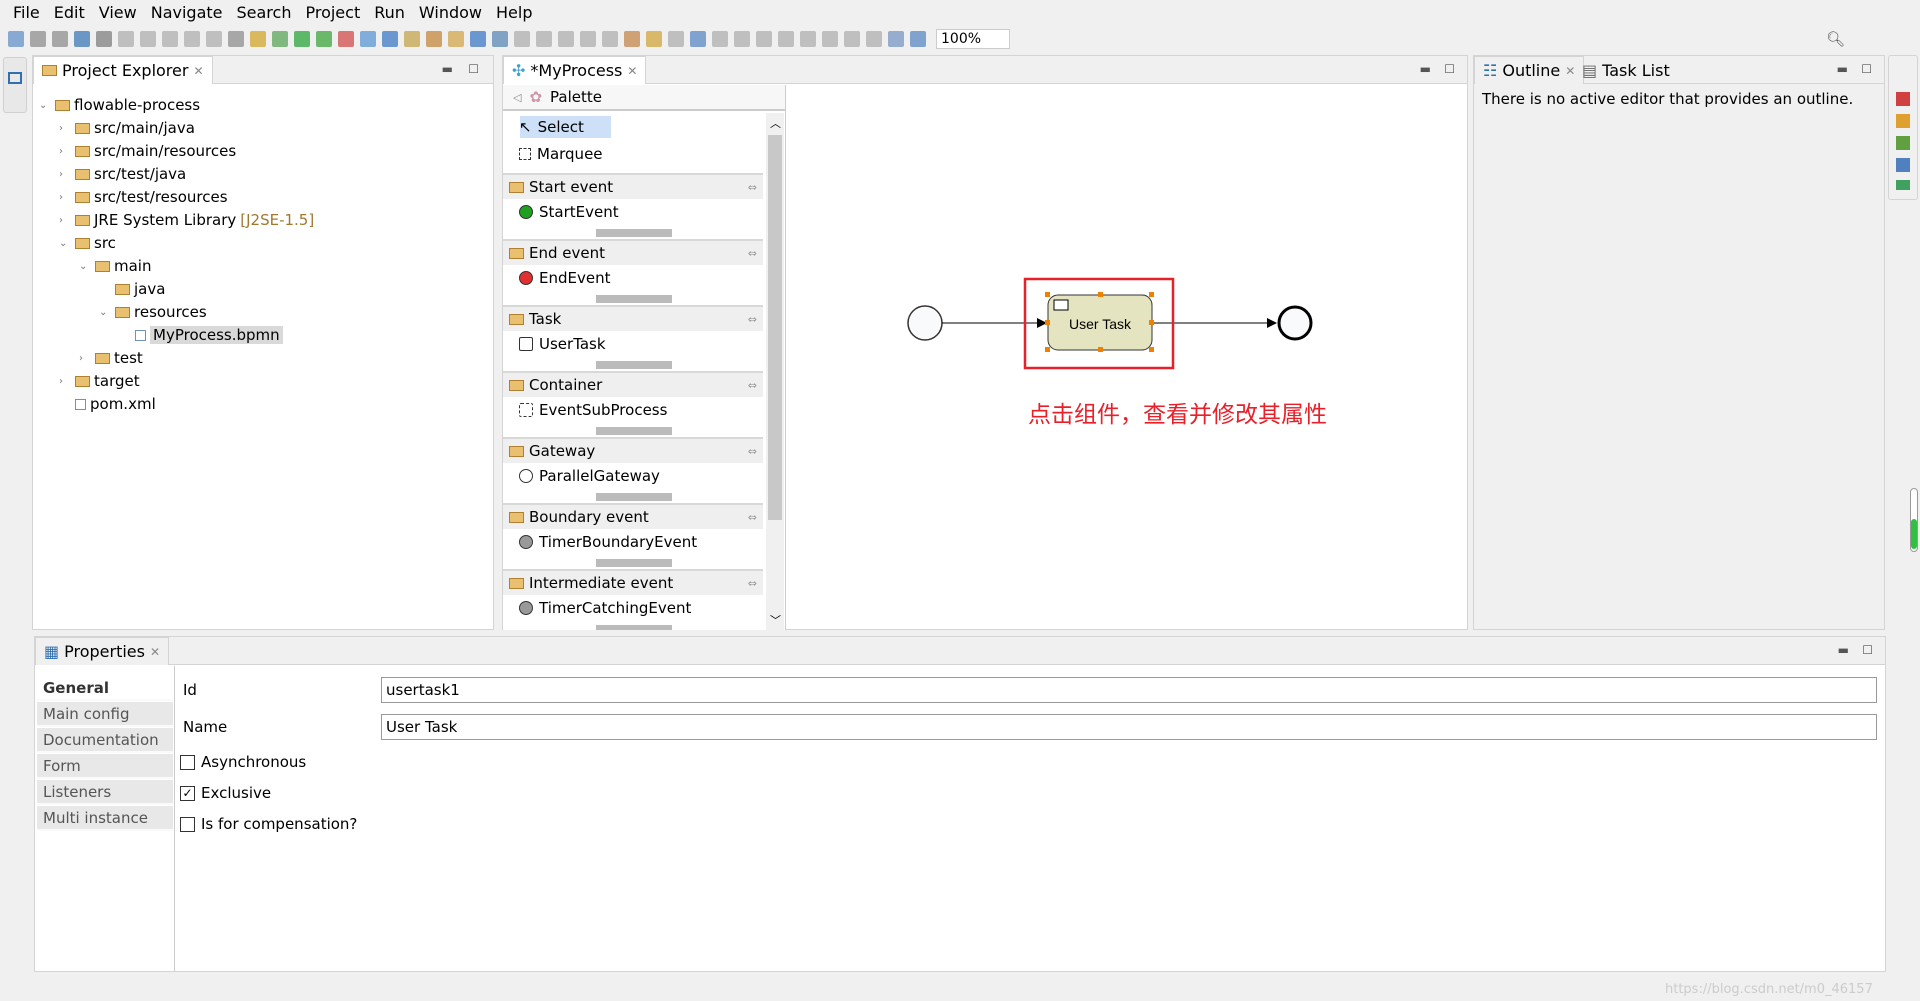  I want to click on tab-task-list: ▤ Task List, so click(1626, 70).